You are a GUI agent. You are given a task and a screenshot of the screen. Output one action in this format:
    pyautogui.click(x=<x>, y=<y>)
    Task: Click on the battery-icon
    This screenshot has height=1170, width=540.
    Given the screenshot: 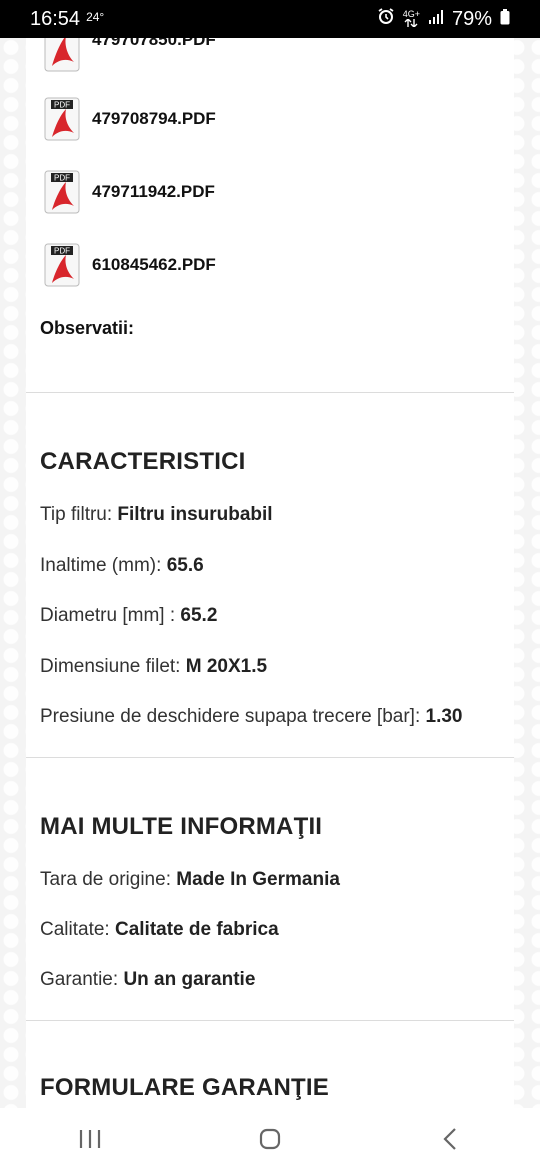 What is the action you would take?
    pyautogui.click(x=505, y=19)
    